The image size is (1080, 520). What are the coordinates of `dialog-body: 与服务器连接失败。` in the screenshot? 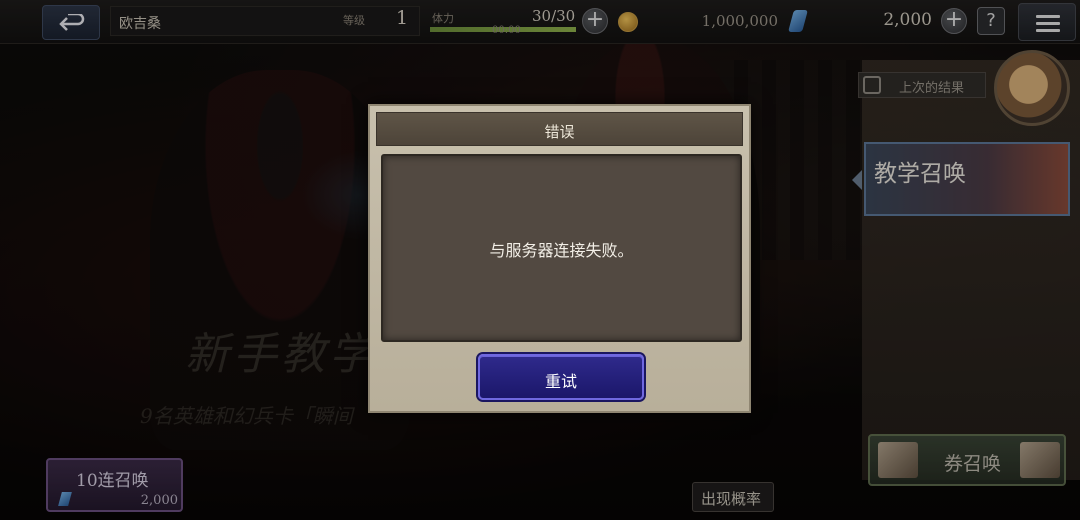 It's located at (561, 248).